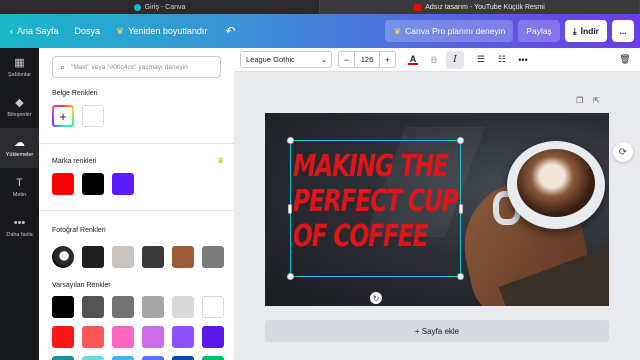 This screenshot has width=640, height=360. What do you see at coordinates (19, 188) in the screenshot?
I see `rail-item-text: T Metin` at bounding box center [19, 188].